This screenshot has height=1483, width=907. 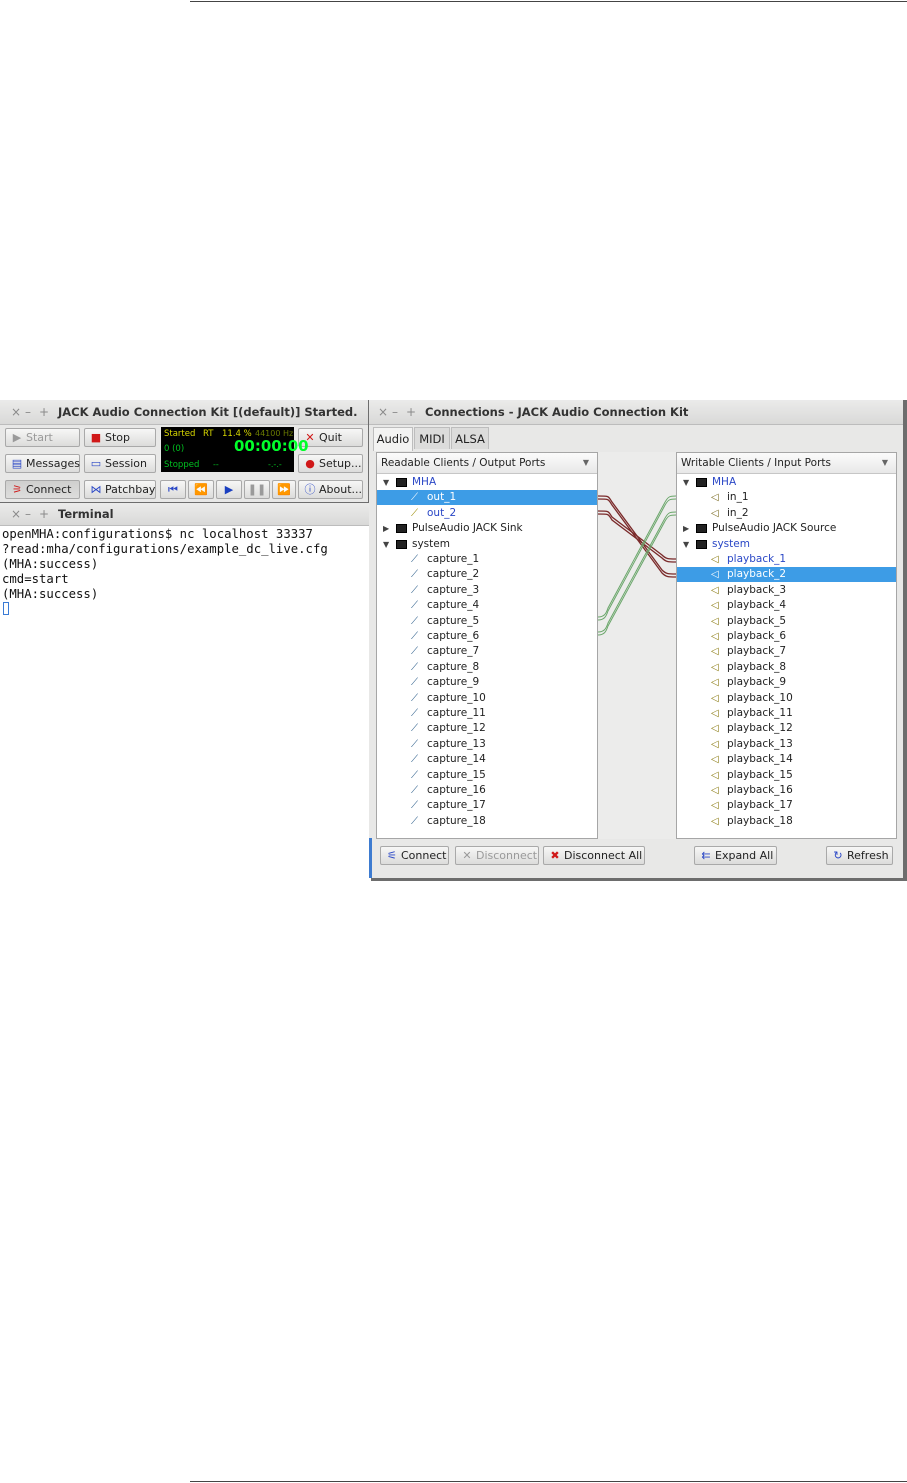 I want to click on port-row: ⟋ capture_8, so click(x=487, y=667).